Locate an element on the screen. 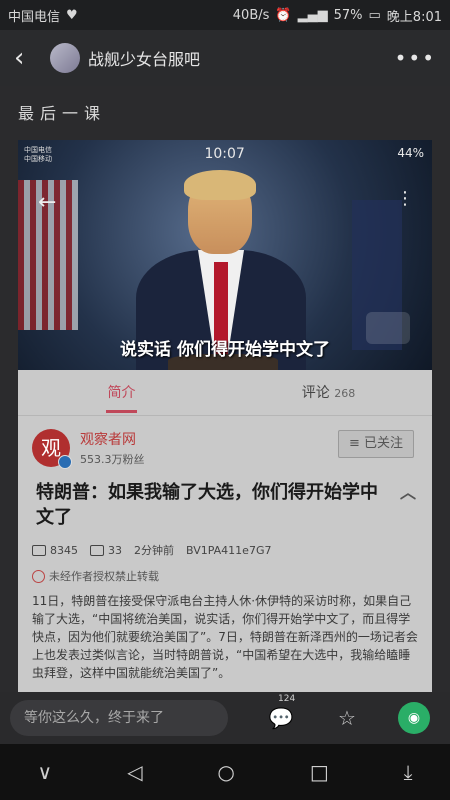 This screenshot has height=800, width=450. forbidden-icon is located at coordinates (38, 576).